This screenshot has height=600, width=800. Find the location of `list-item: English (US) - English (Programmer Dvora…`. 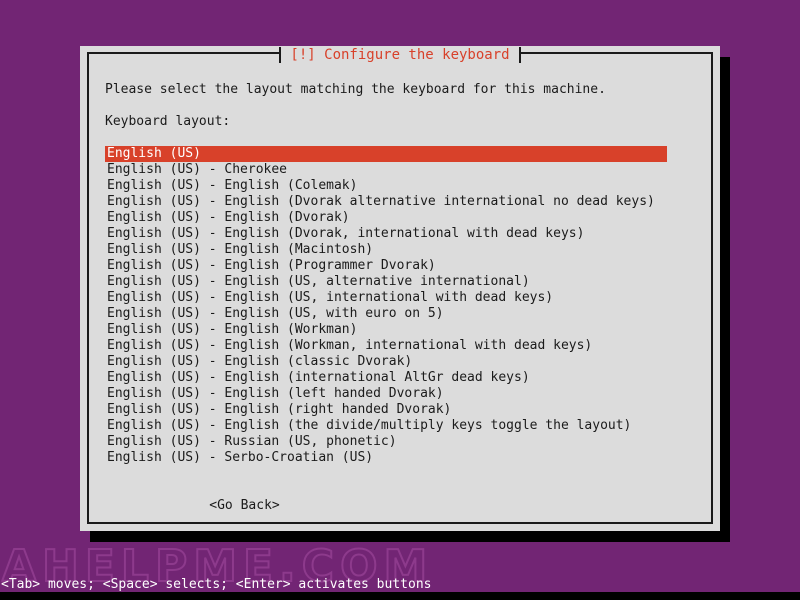

list-item: English (US) - English (Programmer Dvora… is located at coordinates (386, 266).